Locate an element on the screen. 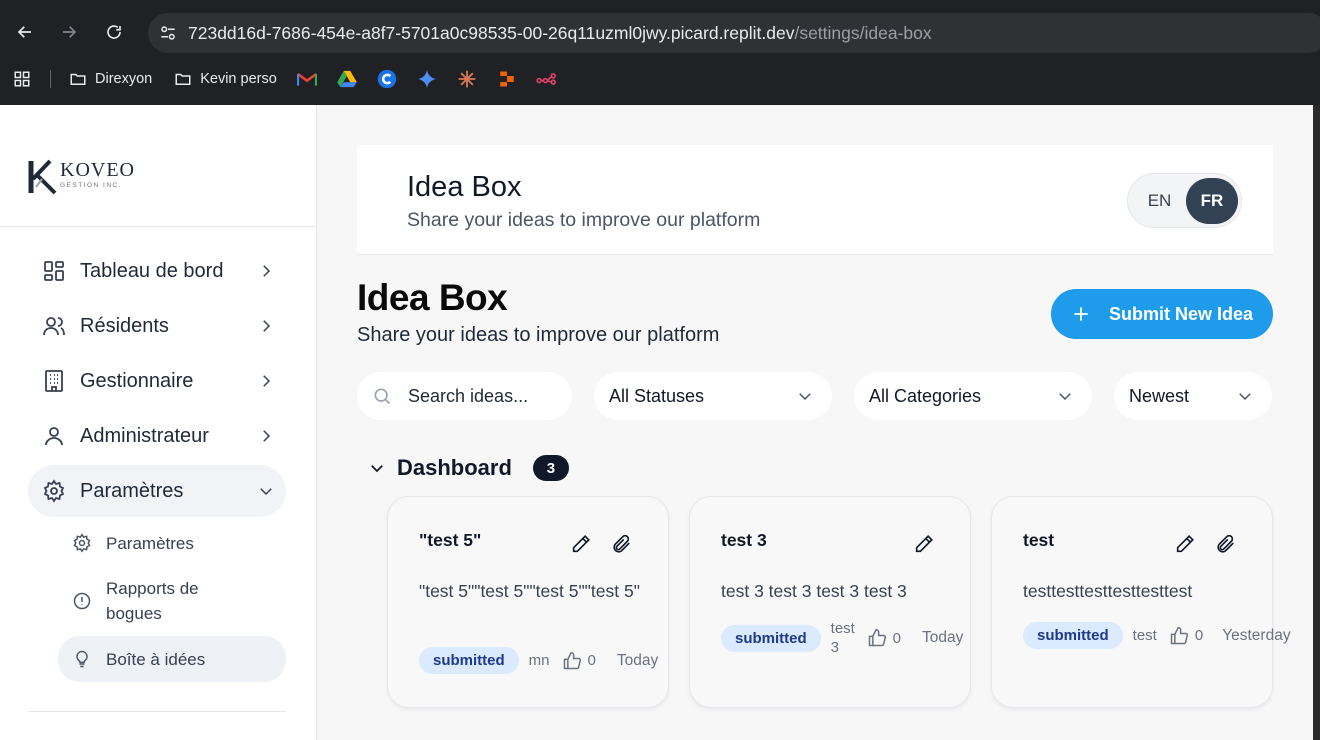 This screenshot has height=740, width=1320. idea-date: Today is located at coordinates (943, 637).